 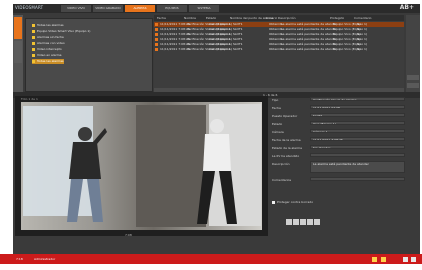 What do you see at coordinates (49, 49) in the screenshot?
I see `tree-item-label: Video intercepto` at bounding box center [49, 49].